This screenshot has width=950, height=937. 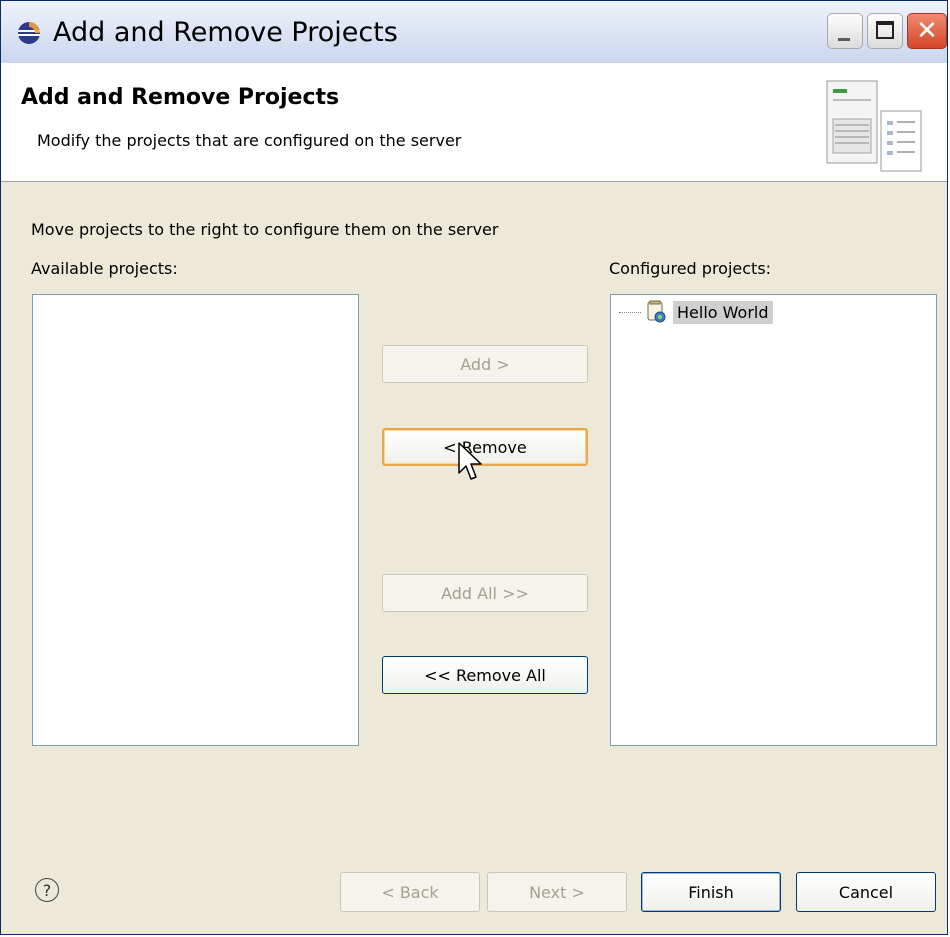 I want to click on tree-item-hello-world: Hello World, so click(x=696, y=312).